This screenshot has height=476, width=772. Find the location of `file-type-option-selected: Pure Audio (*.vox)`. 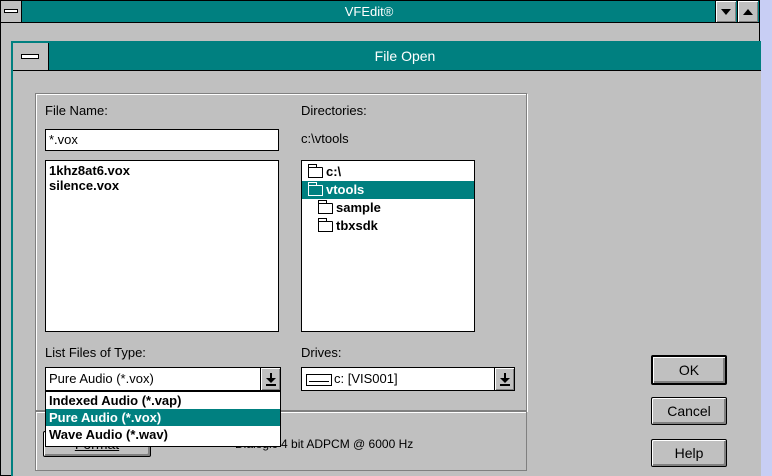

file-type-option-selected: Pure Audio (*.vox) is located at coordinates (163, 417).